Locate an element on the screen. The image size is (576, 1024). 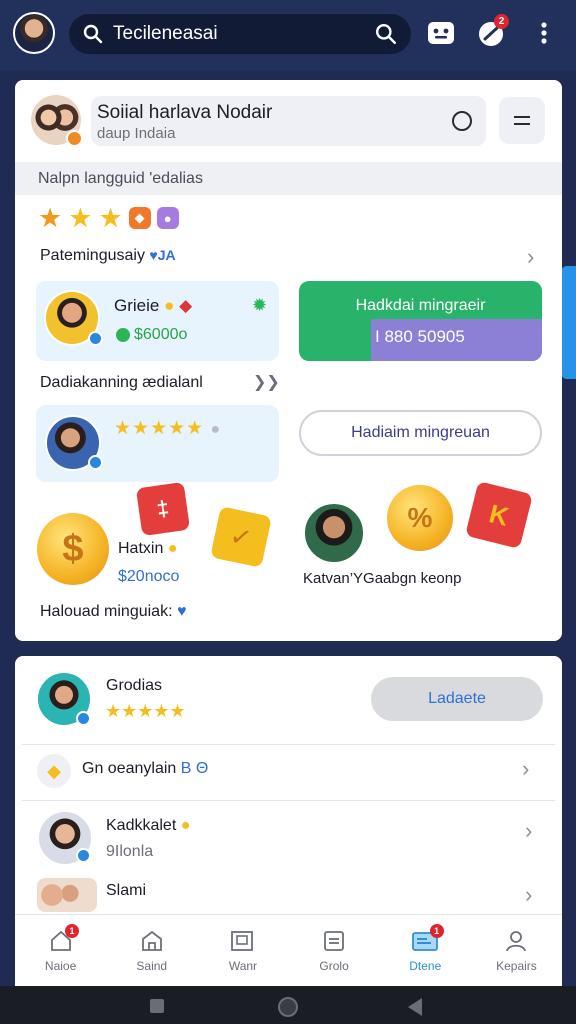
tab-wanr: Wanr is located at coordinates (242, 950).